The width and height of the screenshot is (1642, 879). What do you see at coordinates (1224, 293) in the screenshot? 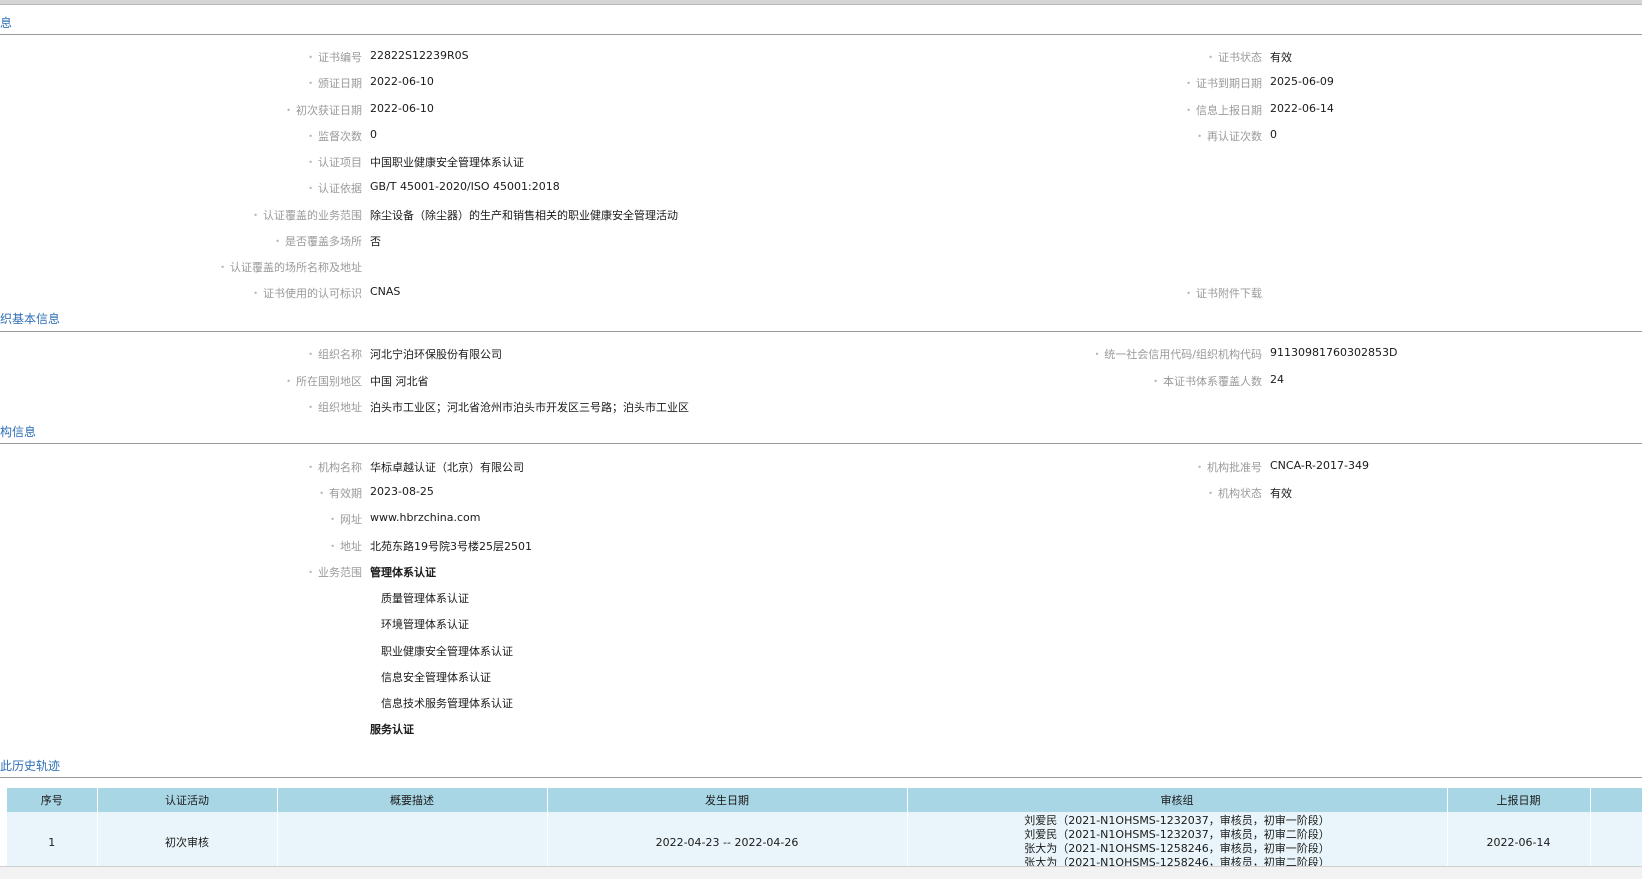
I see `cert-attachment-download-link: 证书附件下载` at bounding box center [1224, 293].